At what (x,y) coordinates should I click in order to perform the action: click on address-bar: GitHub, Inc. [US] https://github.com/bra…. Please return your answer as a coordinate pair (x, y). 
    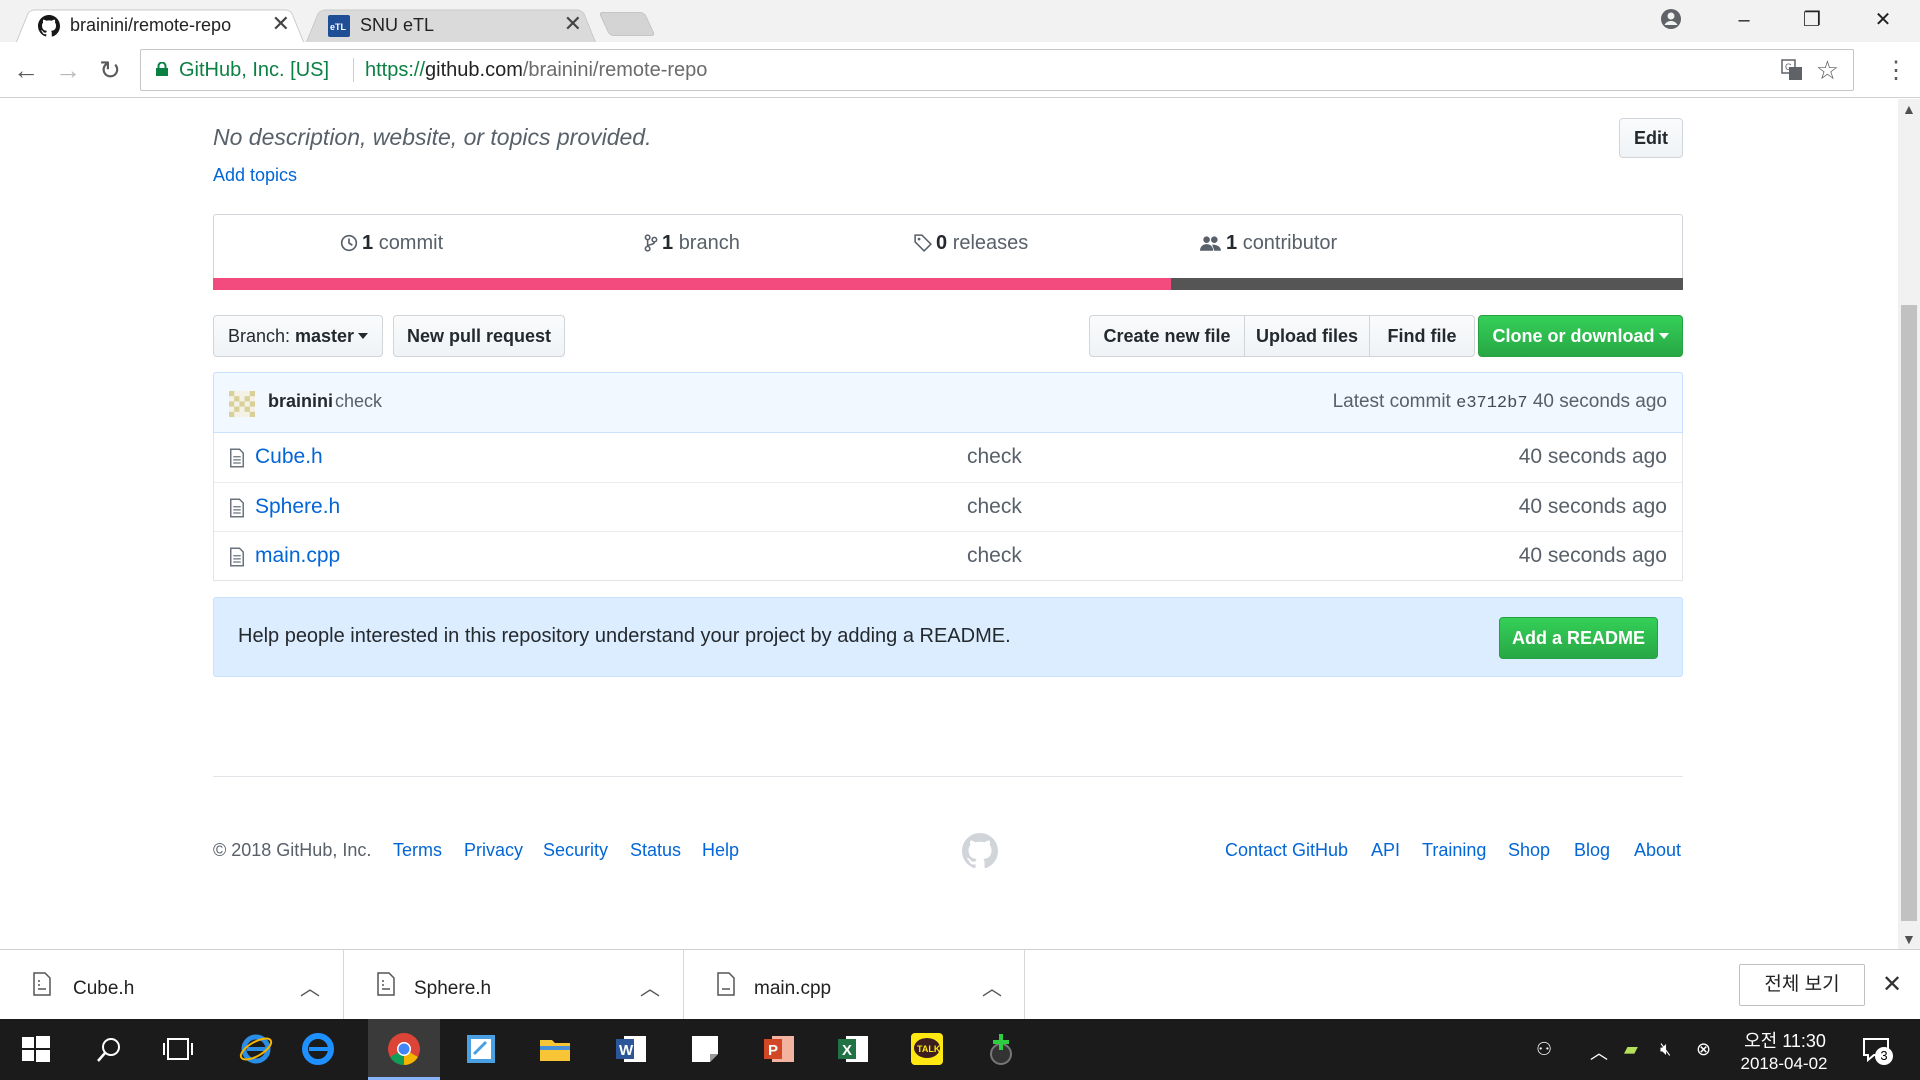
    Looking at the image, I should click on (997, 70).